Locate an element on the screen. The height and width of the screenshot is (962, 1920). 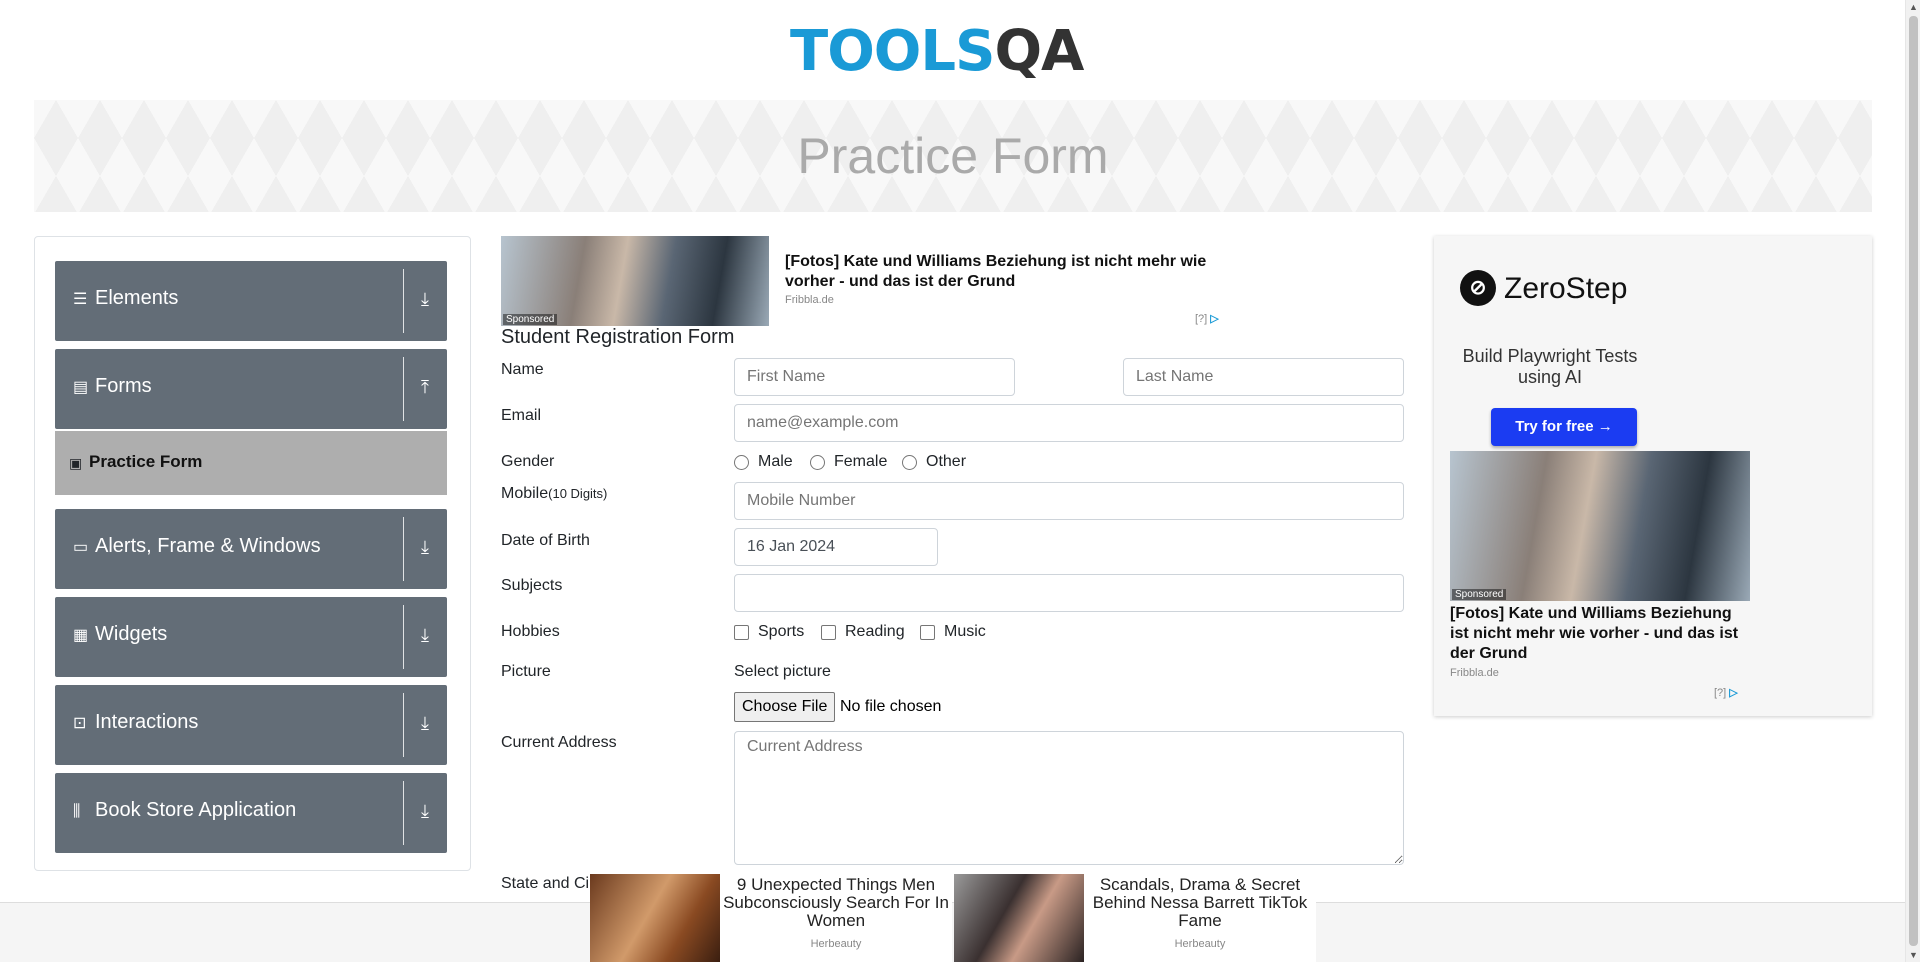
grid-icon: ▦ is located at coordinates (81, 635).